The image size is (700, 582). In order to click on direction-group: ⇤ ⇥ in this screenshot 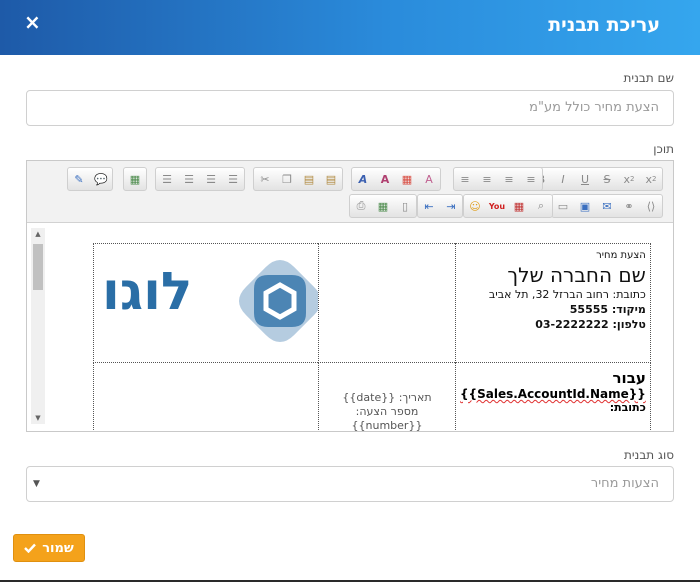, I will do `click(440, 206)`.